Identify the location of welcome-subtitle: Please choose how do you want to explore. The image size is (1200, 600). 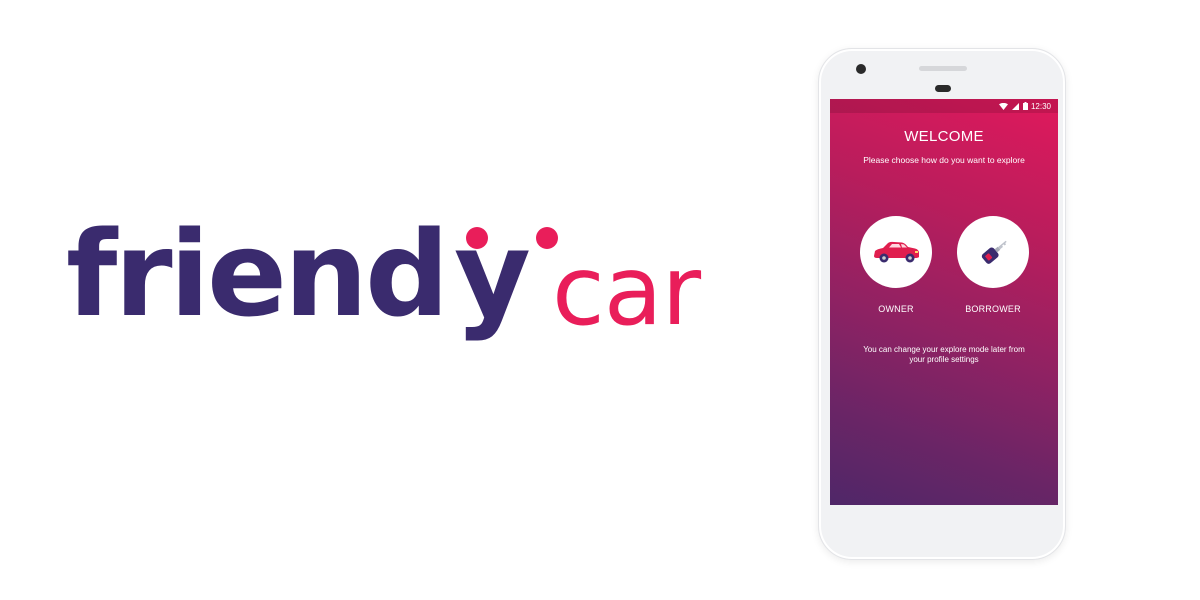
(944, 160).